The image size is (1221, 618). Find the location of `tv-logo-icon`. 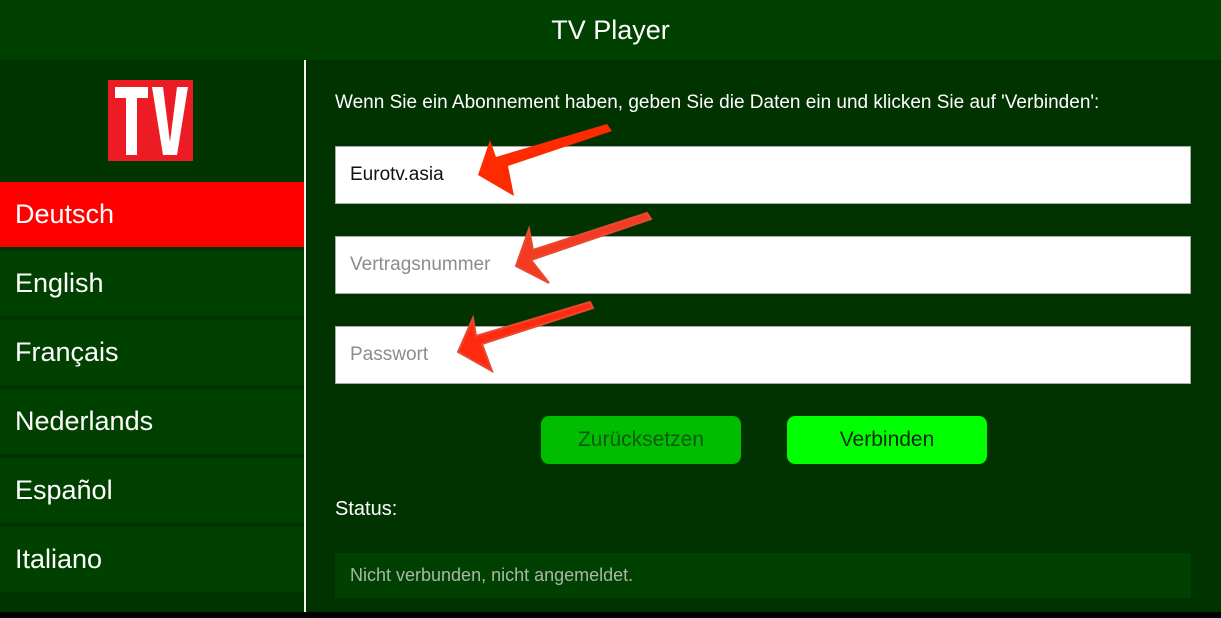

tv-logo-icon is located at coordinates (150, 120).